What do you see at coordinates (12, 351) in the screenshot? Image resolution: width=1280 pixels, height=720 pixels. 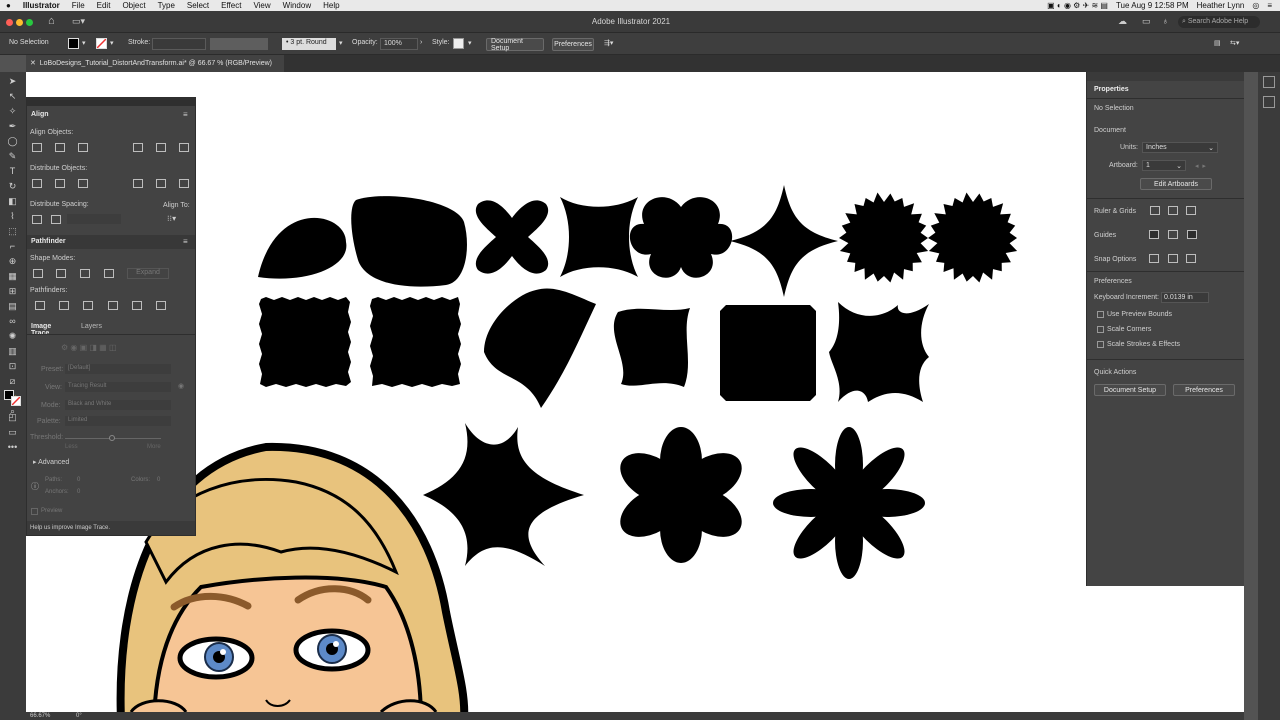 I see `column-graph-tool-icon: ▥` at bounding box center [12, 351].